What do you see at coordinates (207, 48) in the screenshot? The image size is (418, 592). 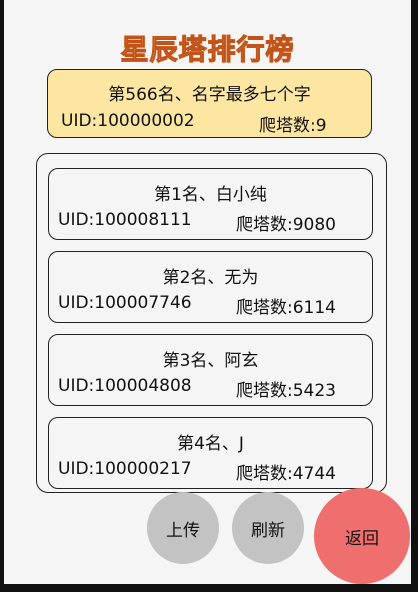 I see `page-title: 星辰塔排行榜` at bounding box center [207, 48].